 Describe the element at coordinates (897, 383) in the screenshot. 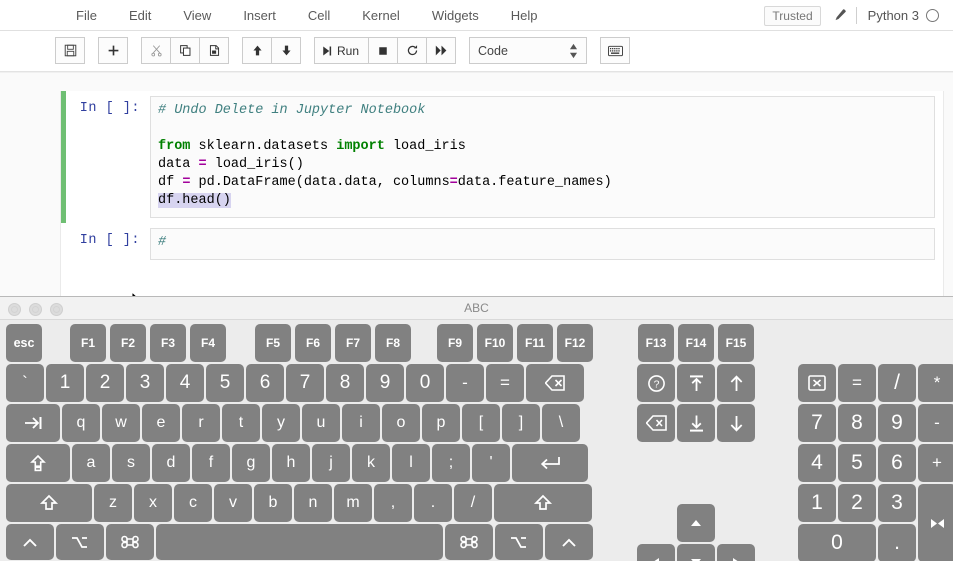

I see `key-numpad-divide: /` at that location.